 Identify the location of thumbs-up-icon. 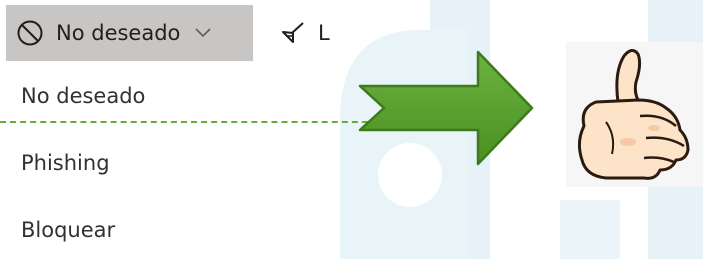
(633, 114).